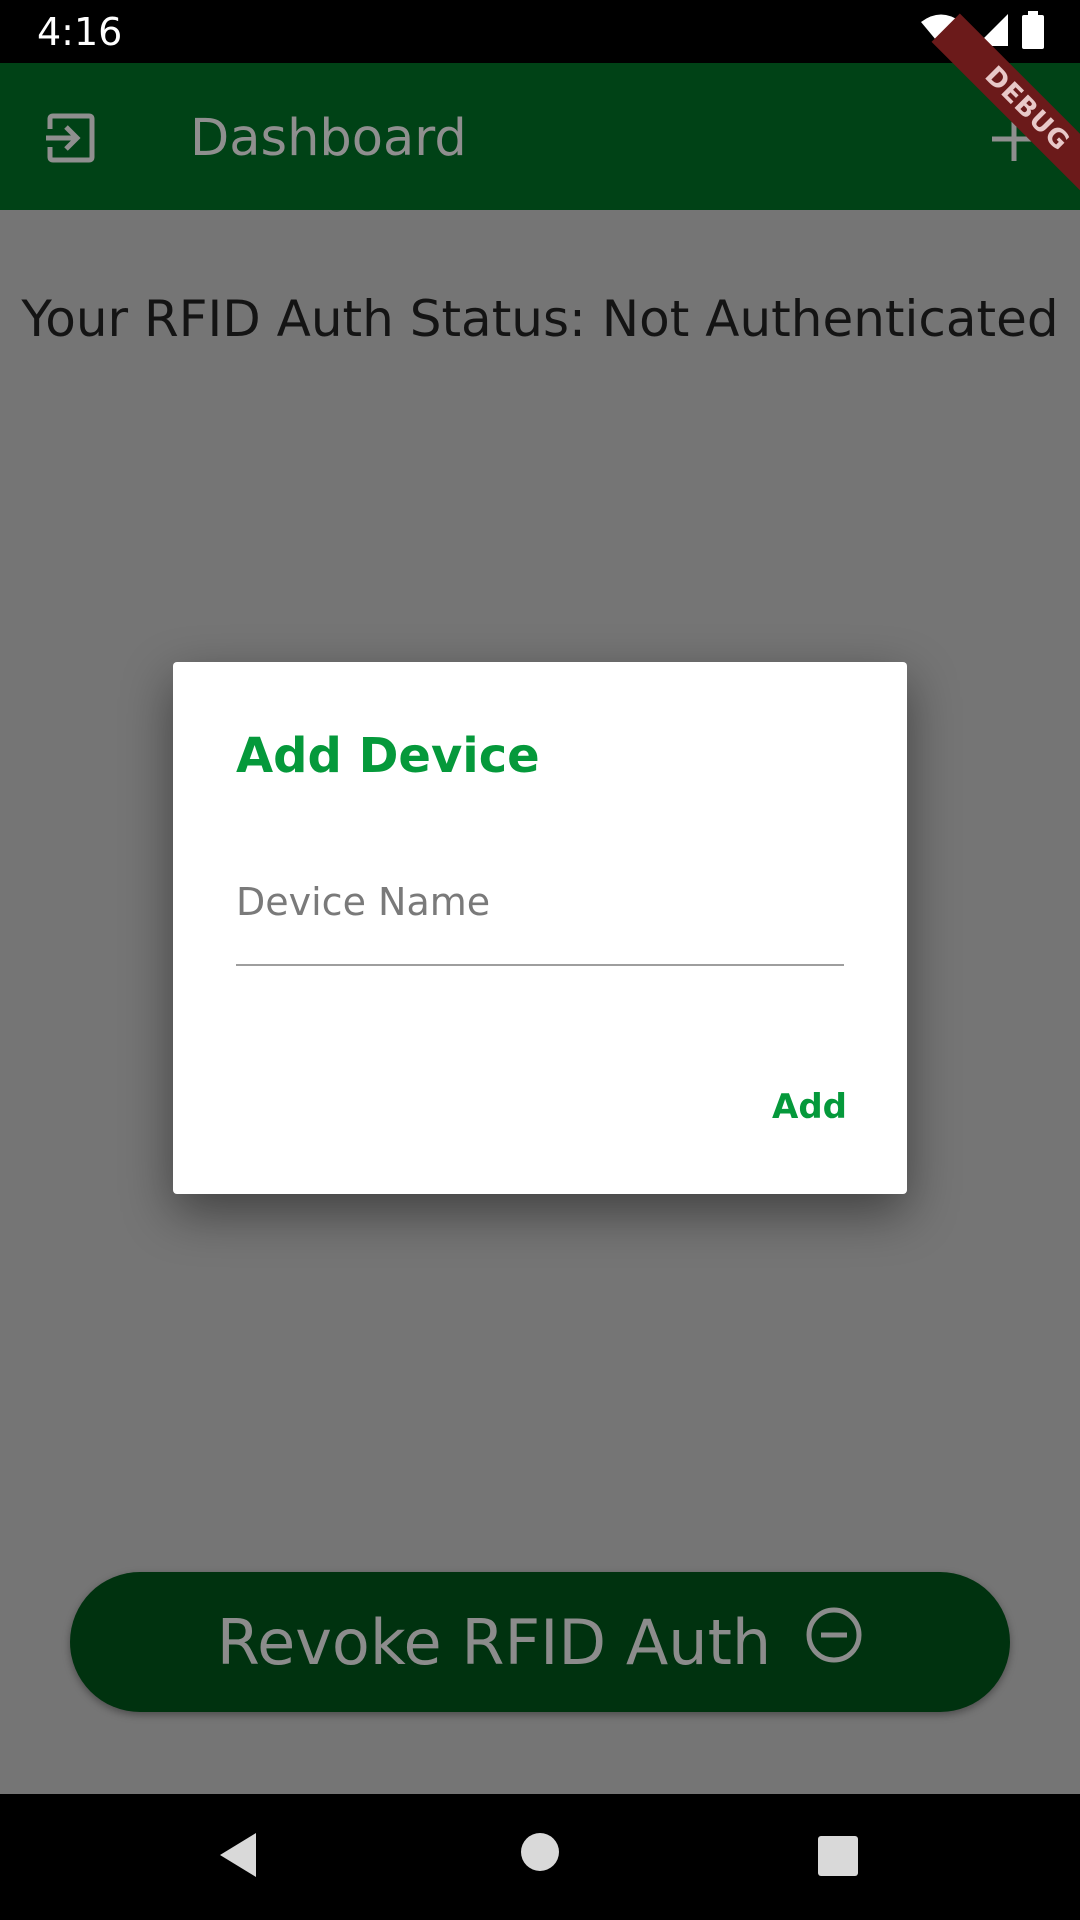 The width and height of the screenshot is (1080, 1920). I want to click on status-time: 4:16, so click(80, 32).